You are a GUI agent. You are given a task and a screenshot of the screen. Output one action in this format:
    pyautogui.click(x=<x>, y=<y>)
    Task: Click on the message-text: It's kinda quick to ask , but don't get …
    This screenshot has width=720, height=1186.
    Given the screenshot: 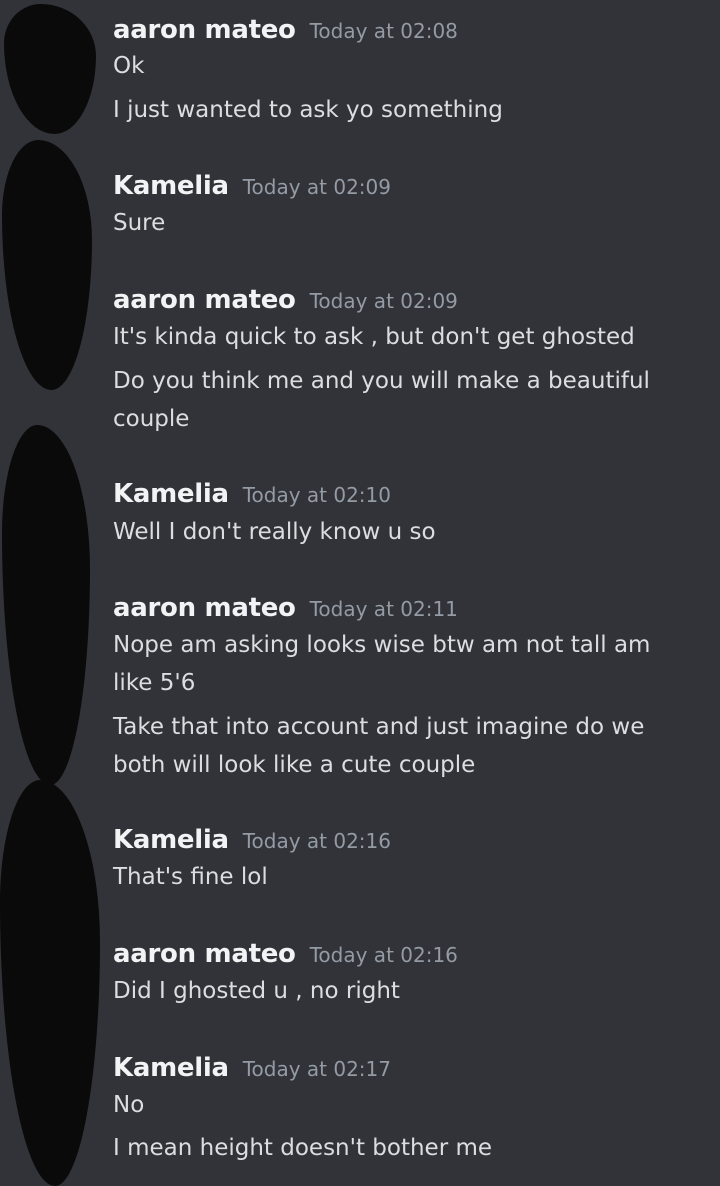 What is the action you would take?
    pyautogui.click(x=374, y=337)
    